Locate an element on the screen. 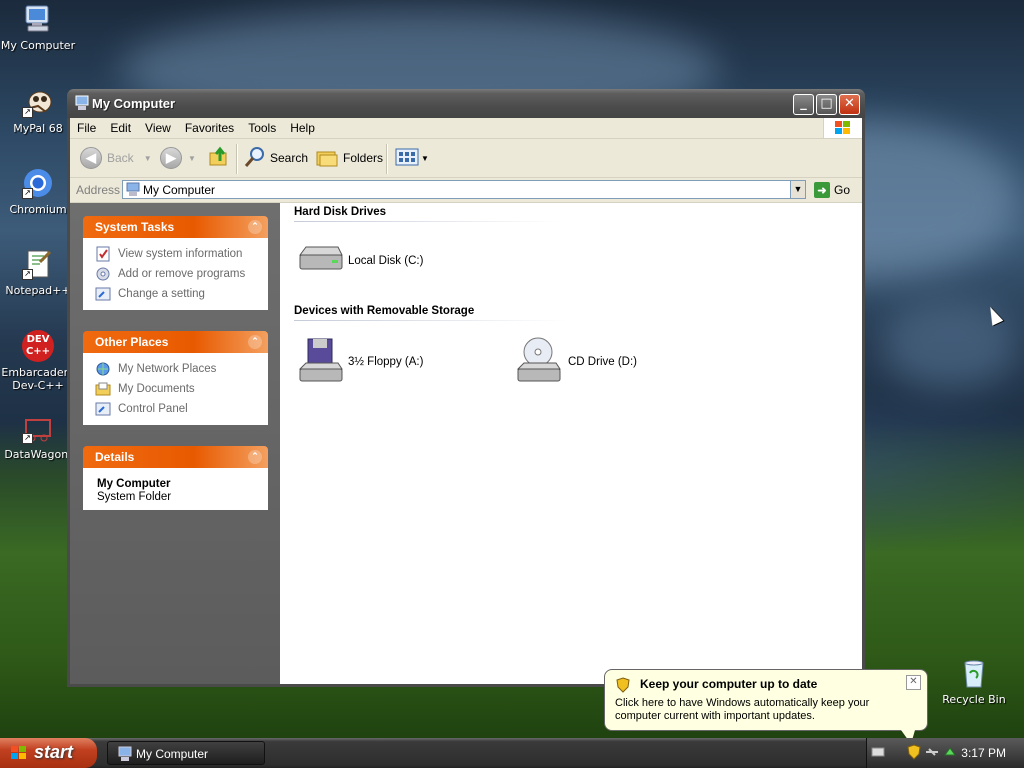 The image size is (1024, 768). datawagon-icon: ↗ is located at coordinates (38, 428).